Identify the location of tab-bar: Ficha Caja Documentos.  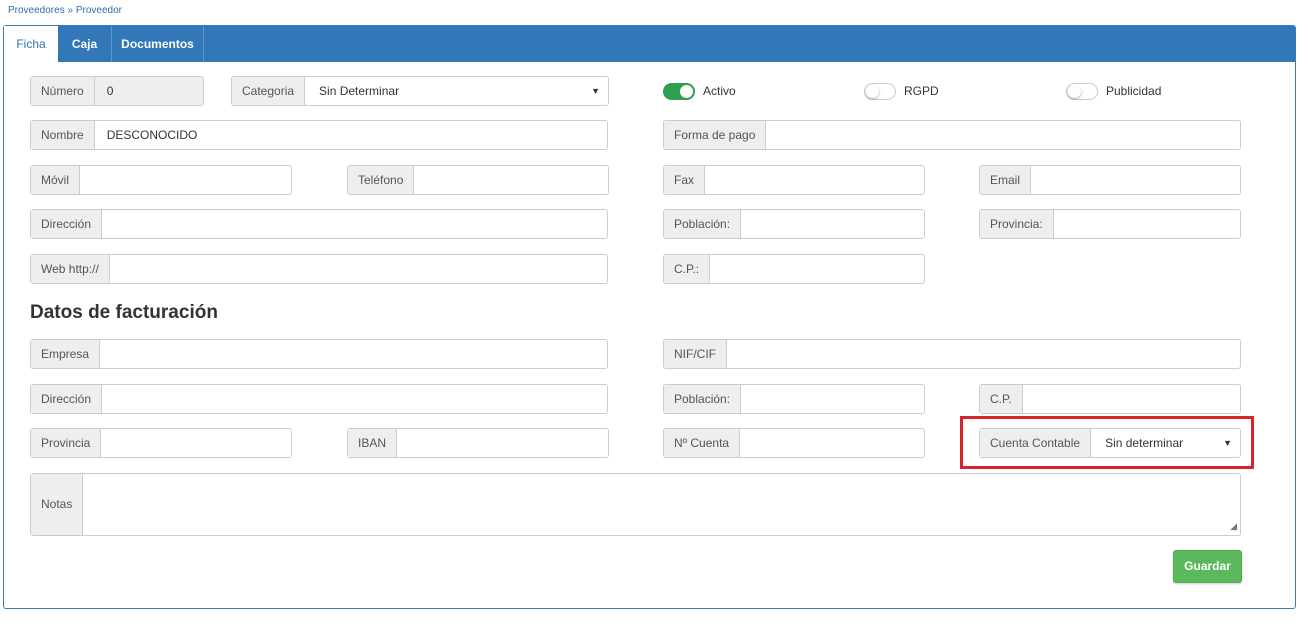
(649, 44).